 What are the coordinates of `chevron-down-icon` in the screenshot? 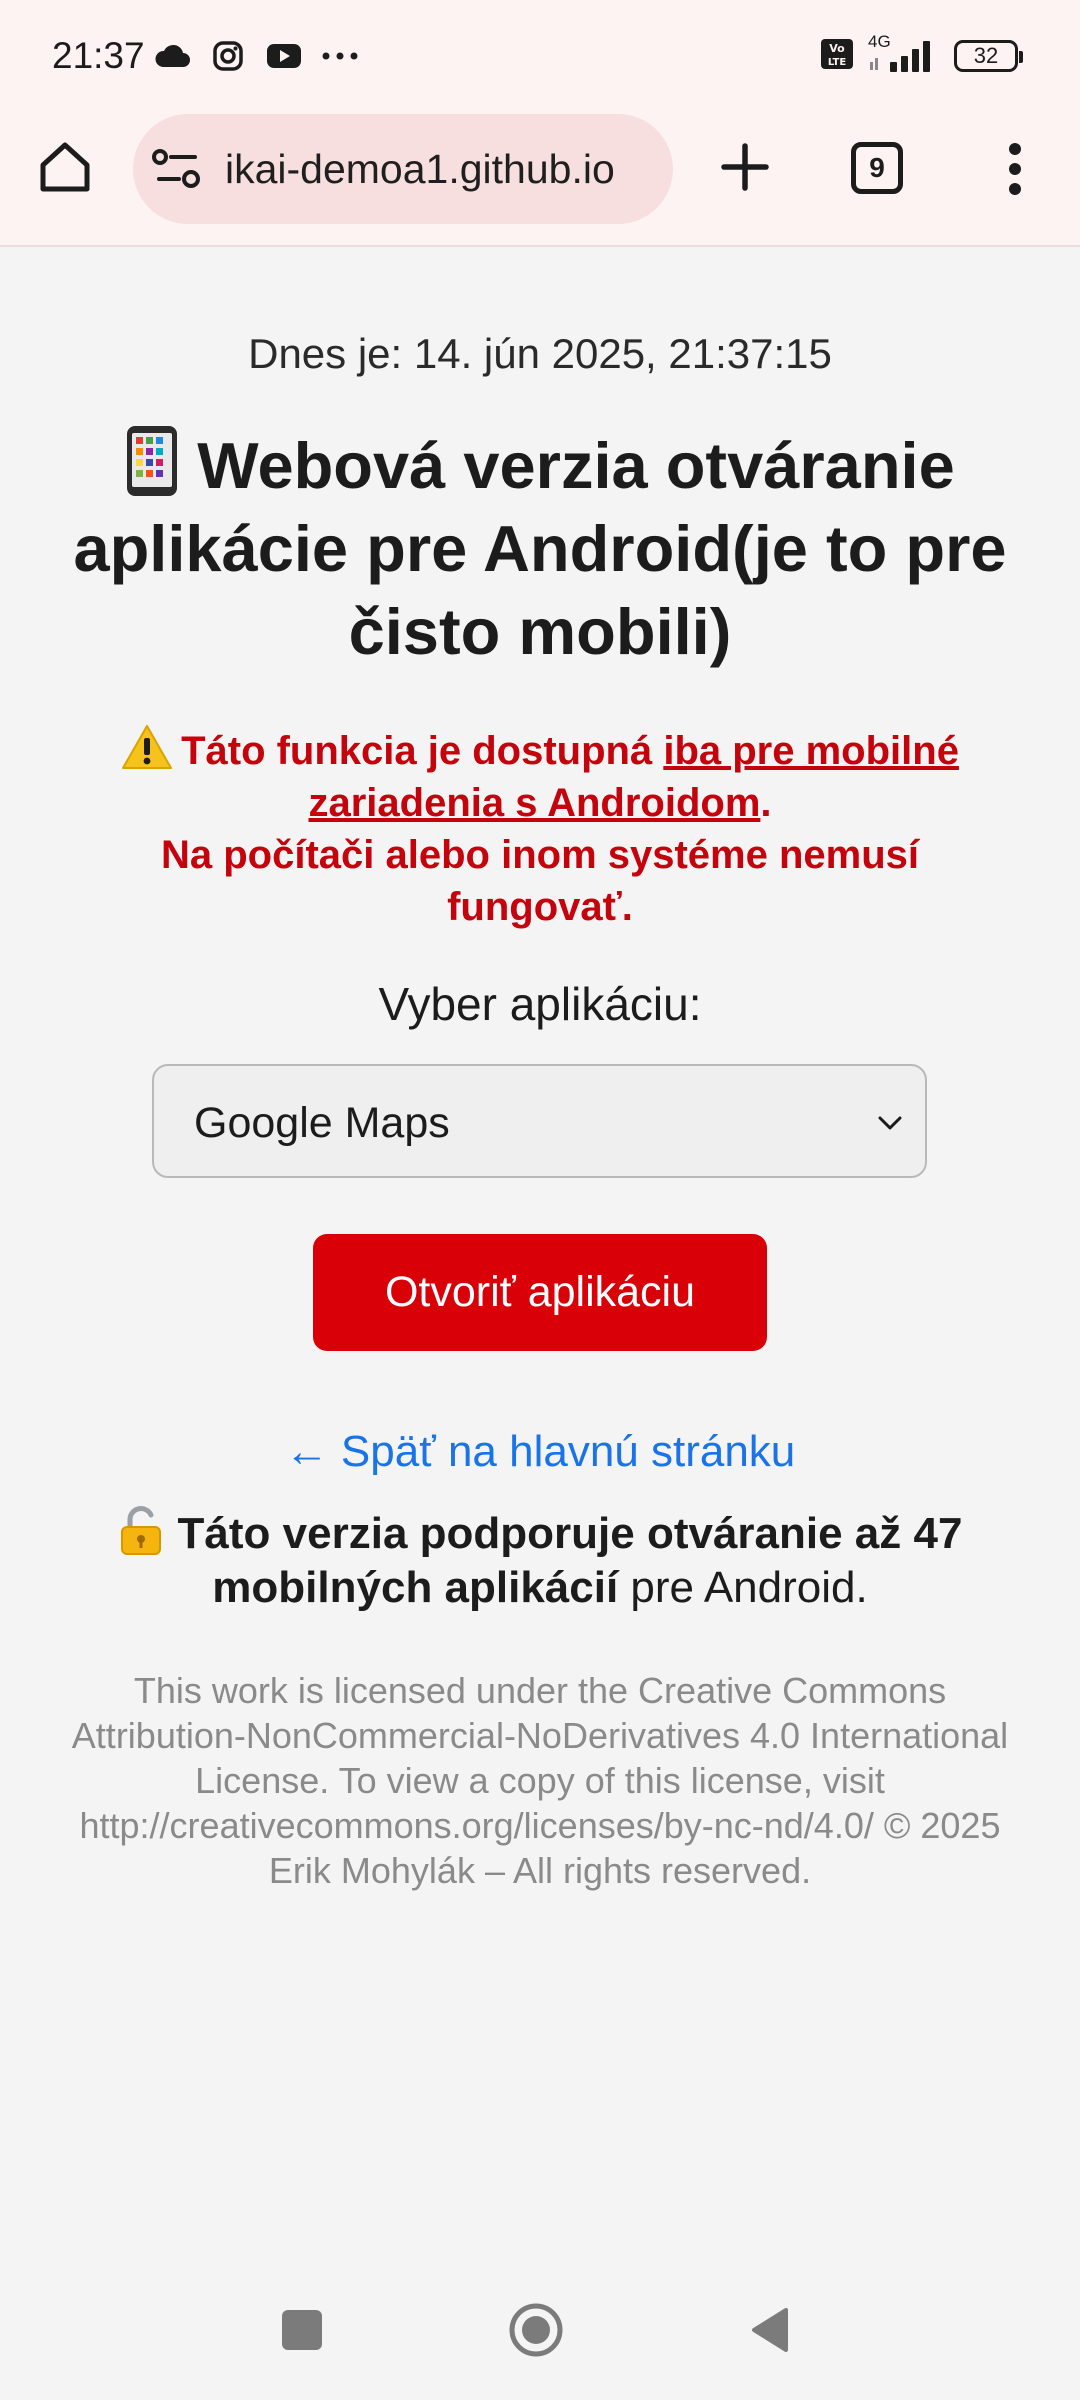 It's located at (890, 1123).